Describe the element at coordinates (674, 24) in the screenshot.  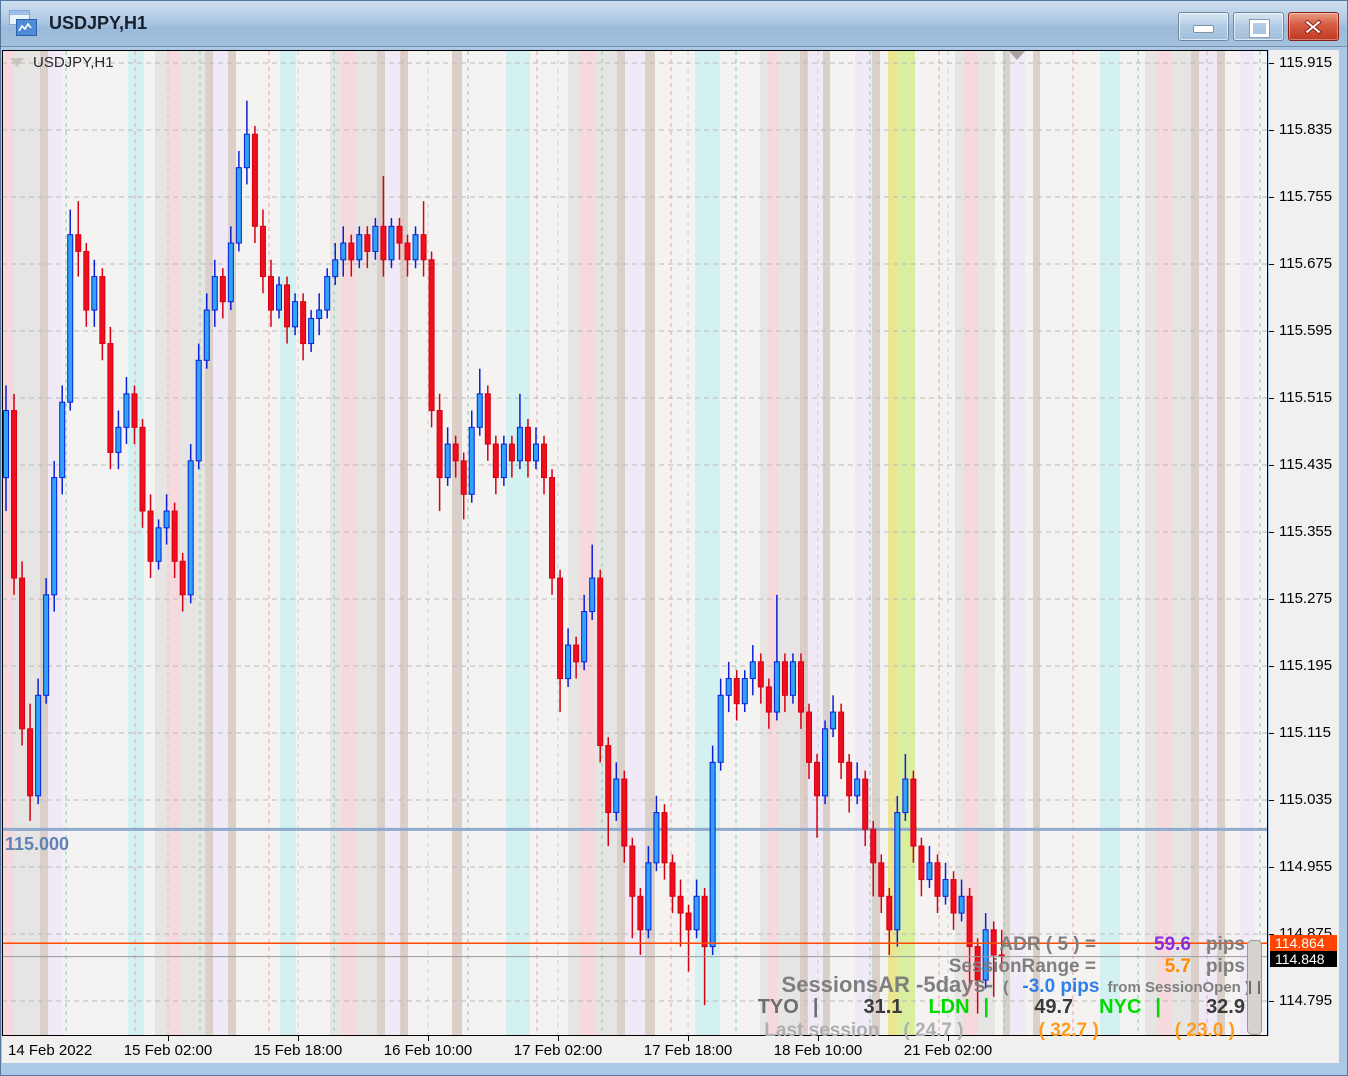
I see `window-titlebar: USDJPY,H1` at that location.